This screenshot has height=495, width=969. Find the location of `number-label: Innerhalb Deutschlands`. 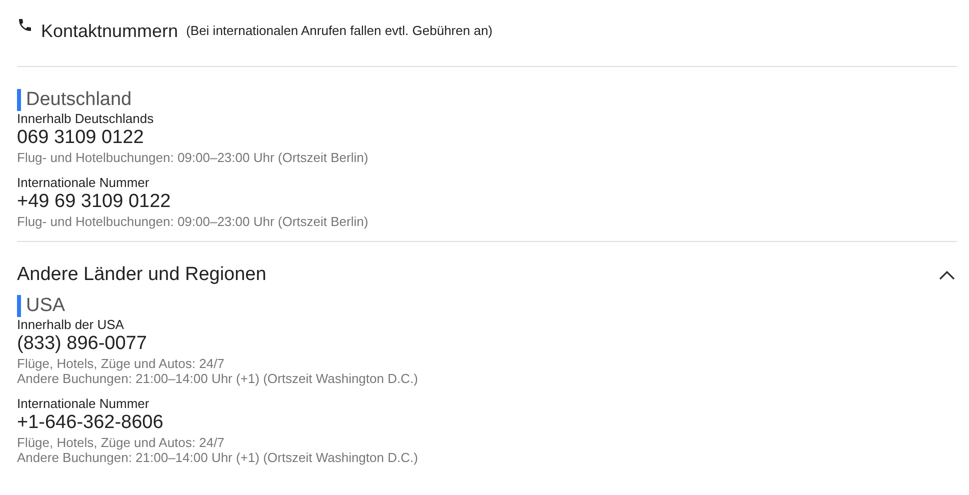

number-label: Innerhalb Deutschlands is located at coordinates (86, 118).